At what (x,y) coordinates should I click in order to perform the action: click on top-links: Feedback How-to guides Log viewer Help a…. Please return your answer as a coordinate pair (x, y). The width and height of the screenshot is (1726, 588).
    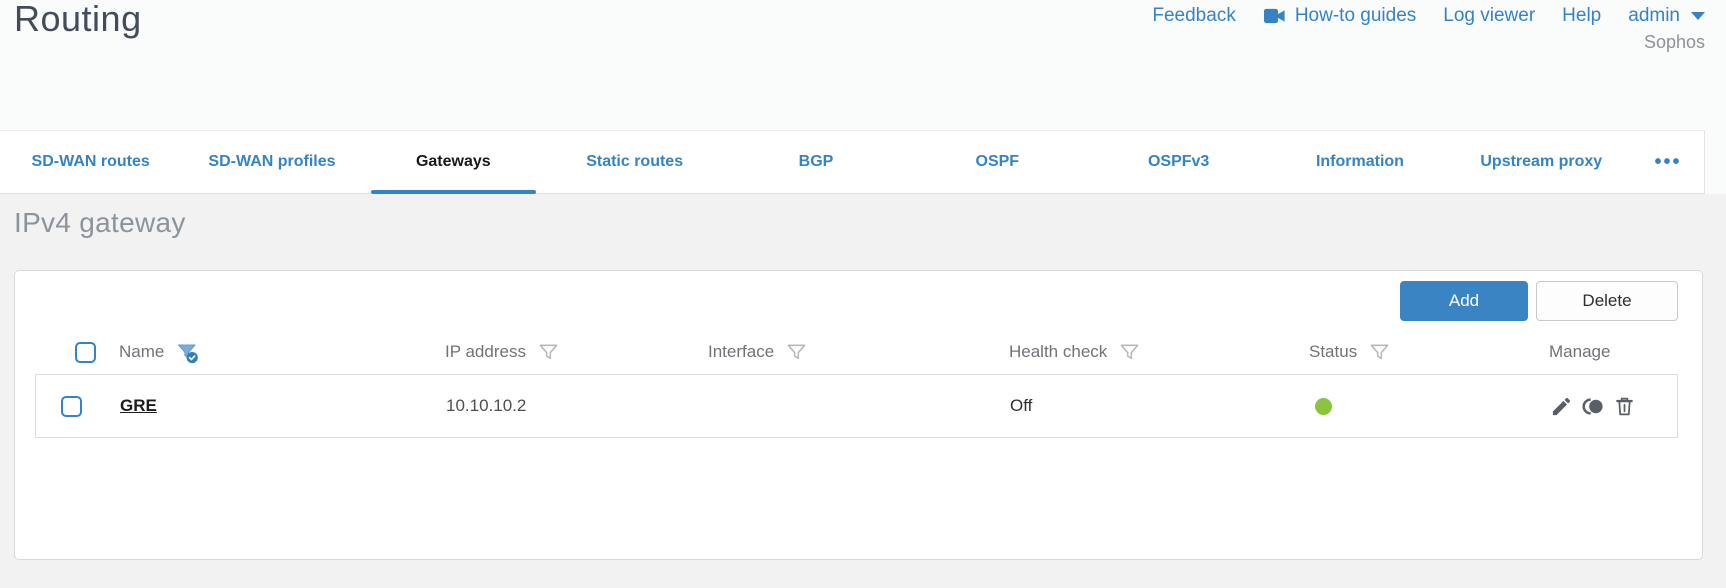
    Looking at the image, I should click on (1428, 16).